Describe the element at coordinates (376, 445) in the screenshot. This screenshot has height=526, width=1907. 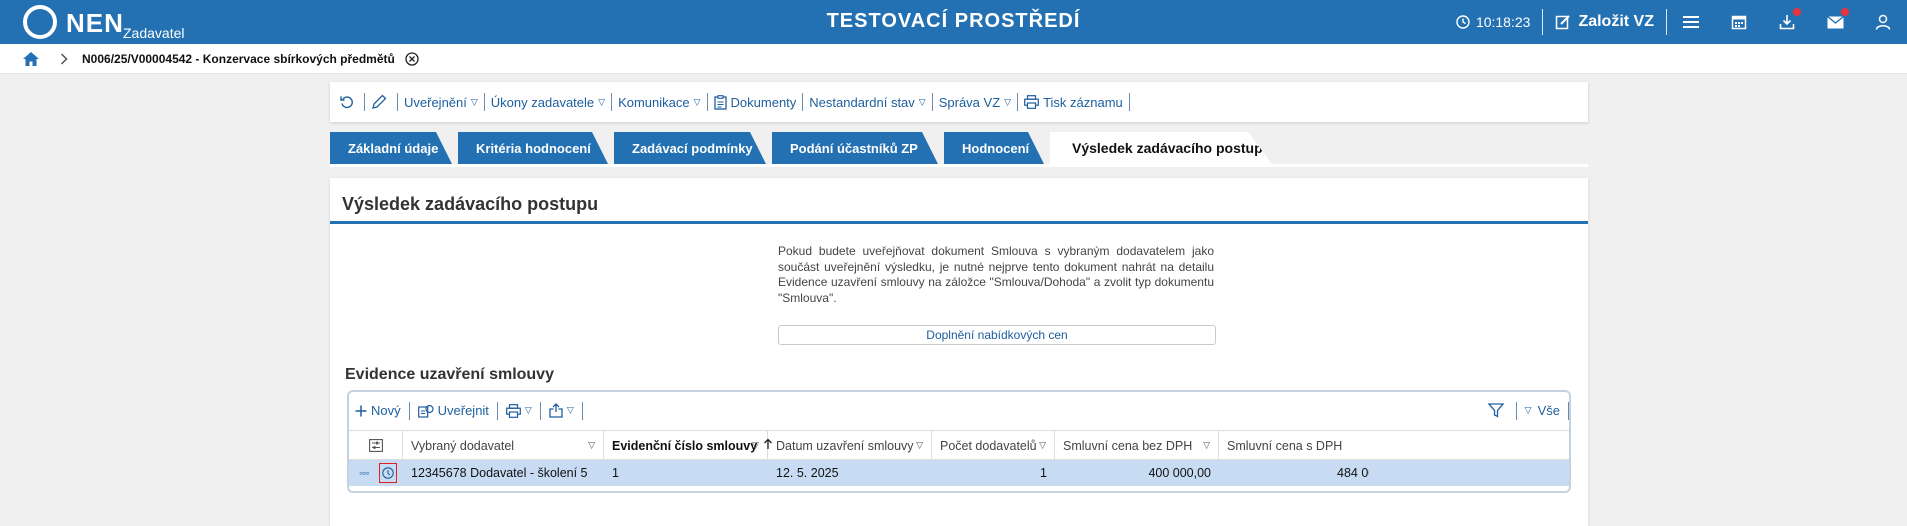
I see `column-settings-button` at that location.